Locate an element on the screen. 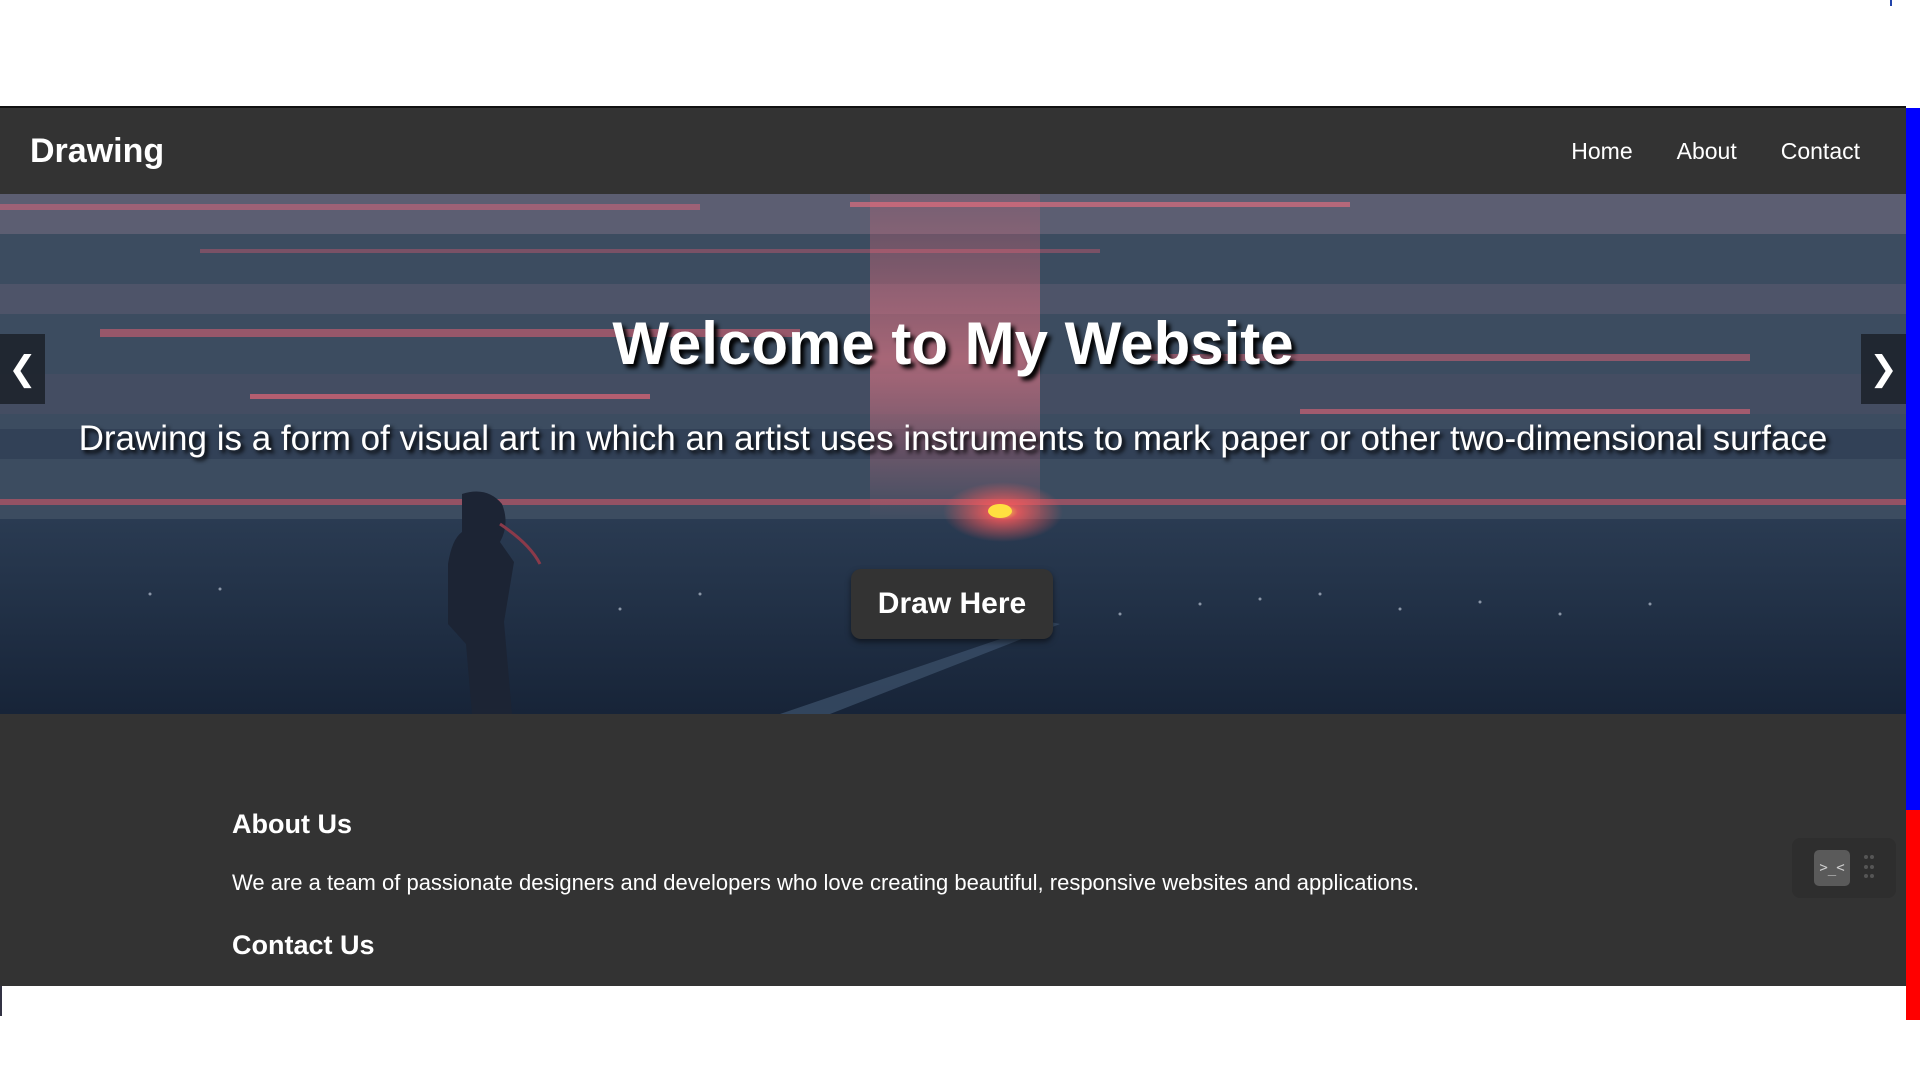 The width and height of the screenshot is (1920, 1080). left-edge-marker is located at coordinates (1, 1001).